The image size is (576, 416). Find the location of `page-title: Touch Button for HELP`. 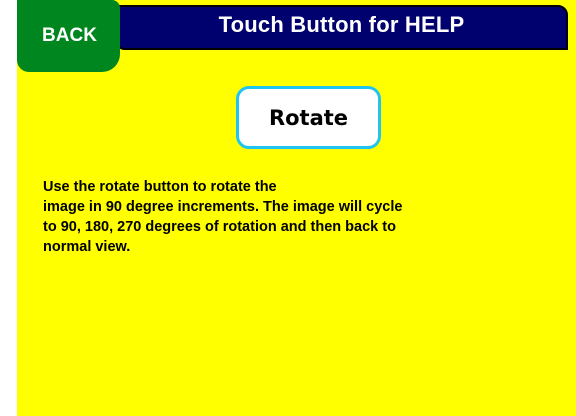

page-title: Touch Button for HELP is located at coordinates (341, 24).